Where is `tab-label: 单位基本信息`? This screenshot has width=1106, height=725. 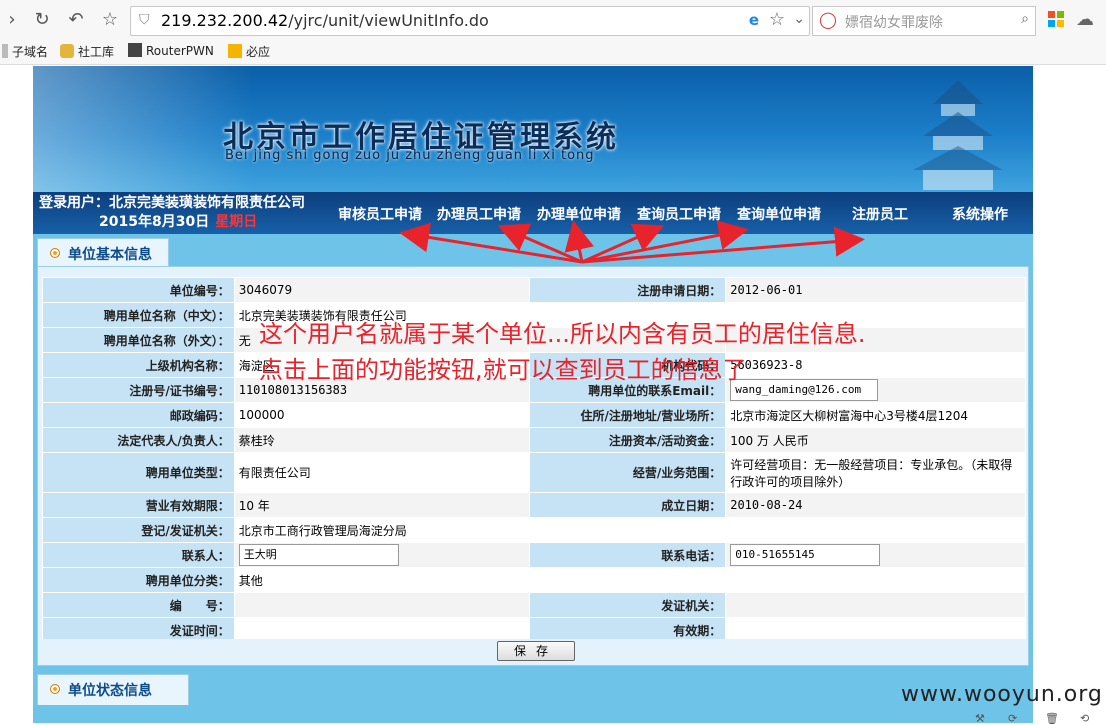
tab-label: 单位基本信息 is located at coordinates (110, 255).